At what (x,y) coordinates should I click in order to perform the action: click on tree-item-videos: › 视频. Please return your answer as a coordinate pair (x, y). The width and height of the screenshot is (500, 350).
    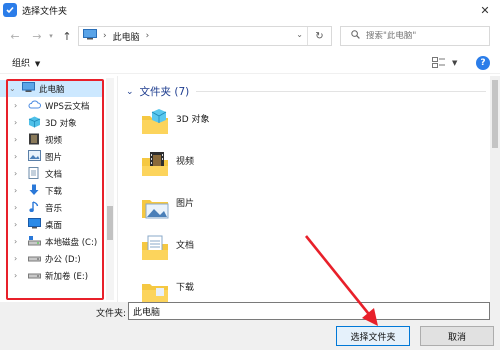
    Looking at the image, I should click on (52, 139).